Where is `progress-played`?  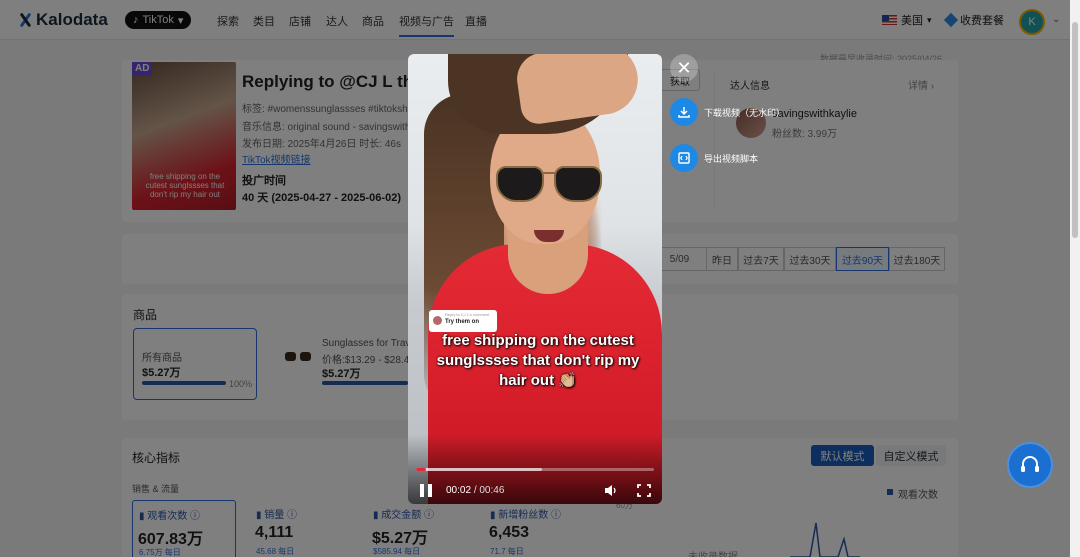 progress-played is located at coordinates (421, 469).